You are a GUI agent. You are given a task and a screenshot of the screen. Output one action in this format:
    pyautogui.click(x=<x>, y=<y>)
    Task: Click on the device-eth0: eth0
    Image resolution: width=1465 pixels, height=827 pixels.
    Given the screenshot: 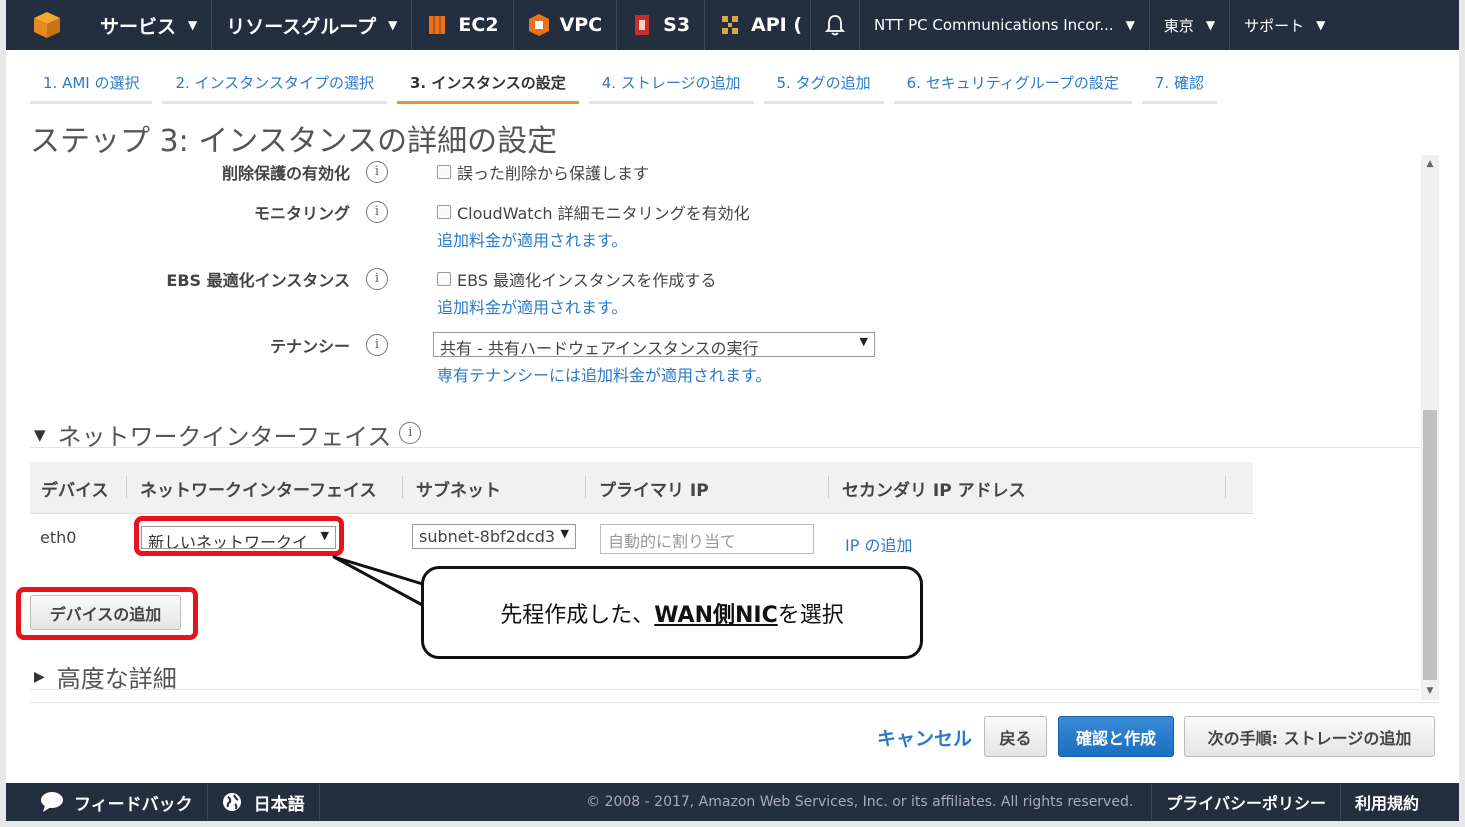 What is the action you would take?
    pyautogui.click(x=58, y=537)
    